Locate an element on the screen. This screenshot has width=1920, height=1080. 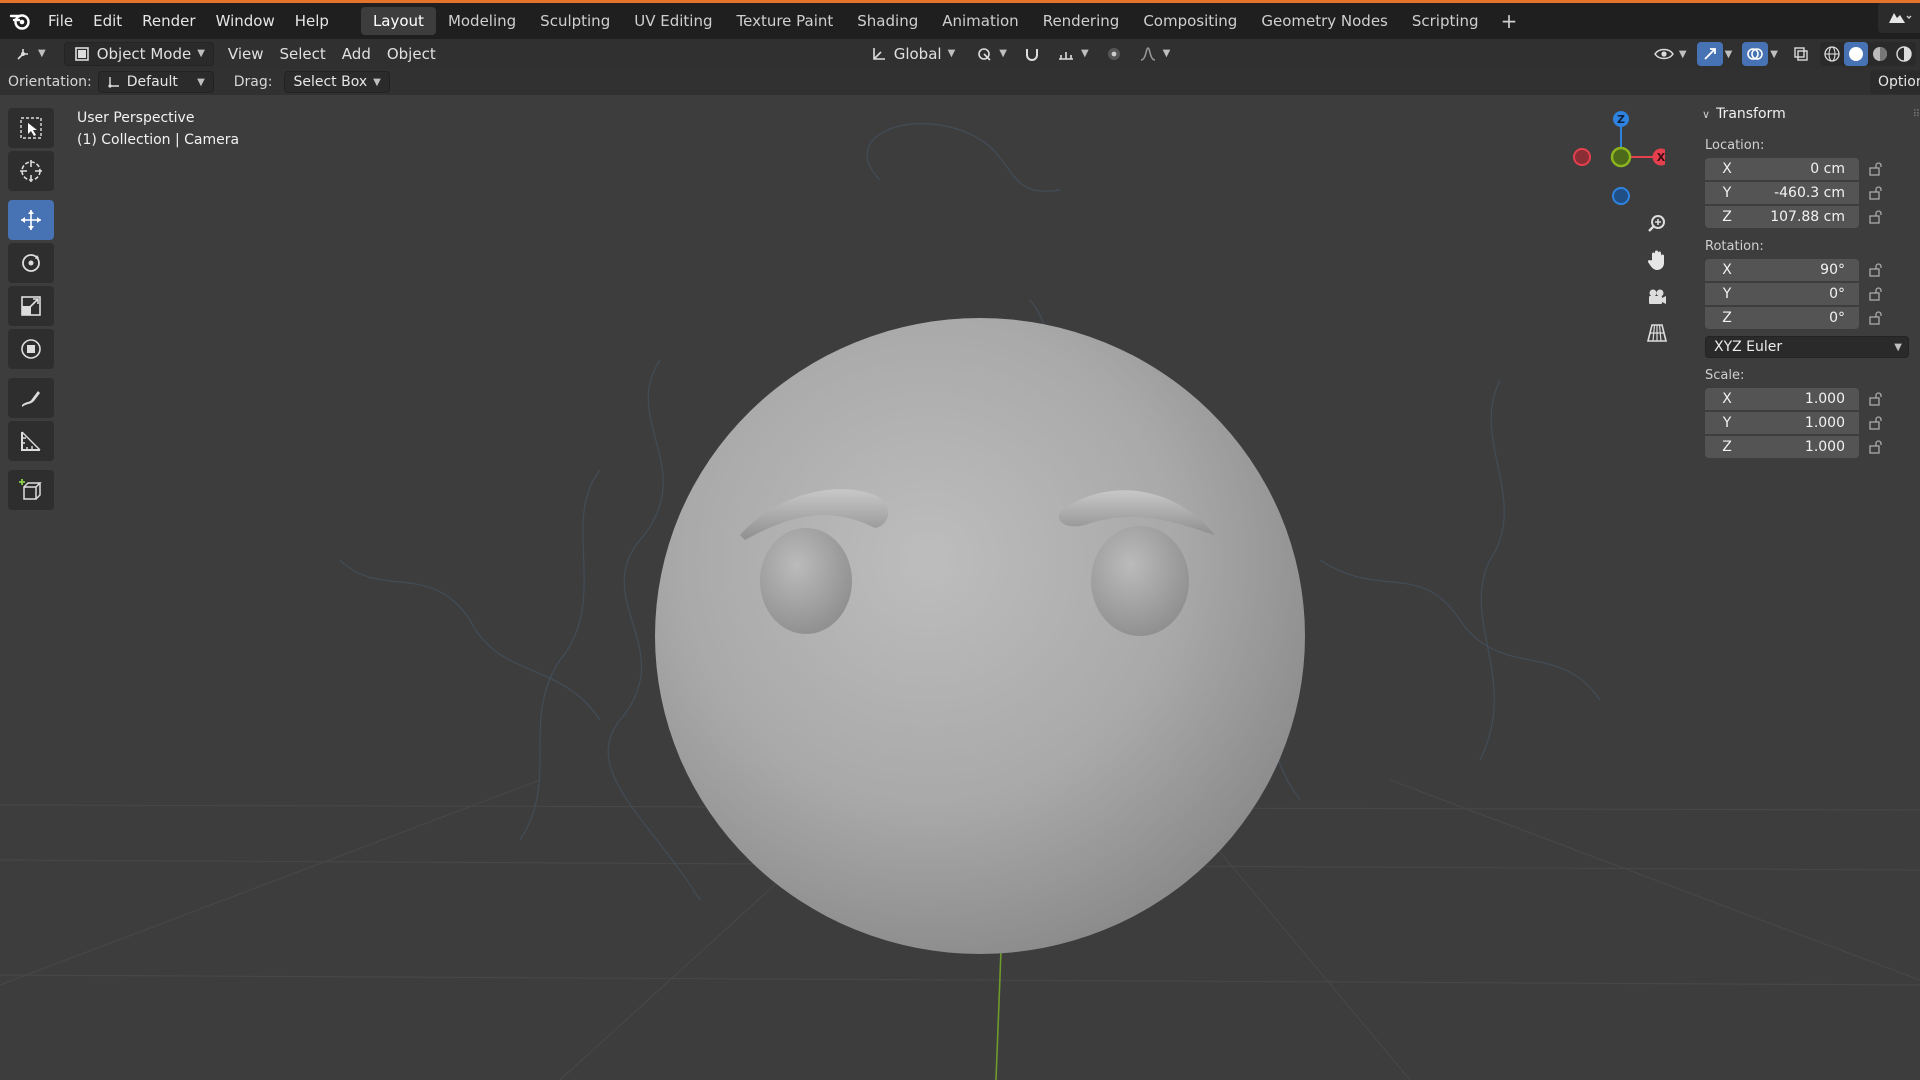
annotate-tool is located at coordinates (31, 398).